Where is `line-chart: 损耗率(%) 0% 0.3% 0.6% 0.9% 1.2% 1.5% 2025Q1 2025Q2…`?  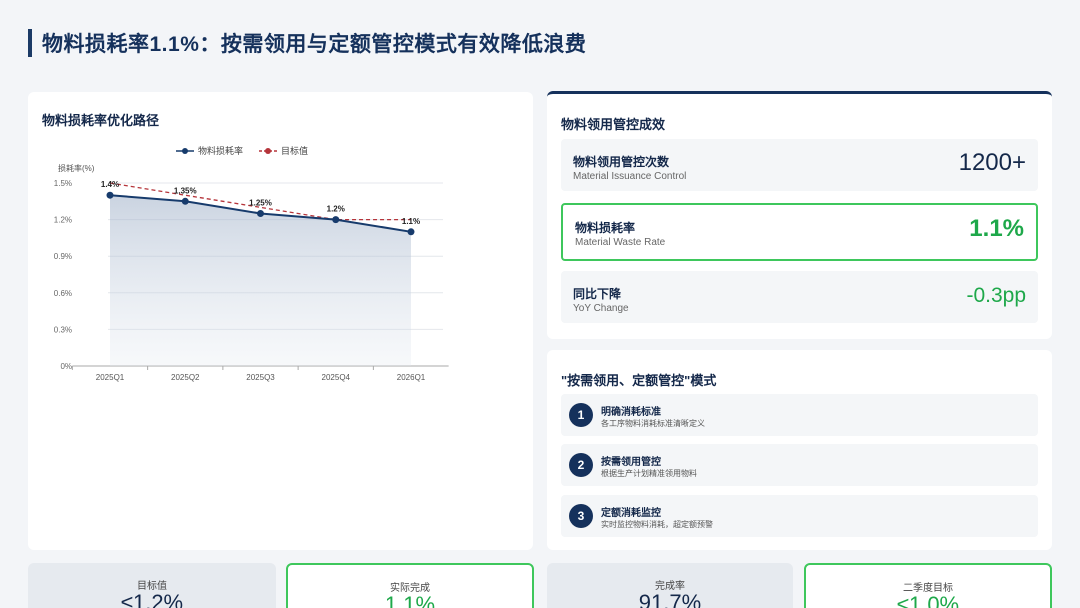 line-chart: 损耗率(%) 0% 0.3% 0.6% 0.9% 1.2% 1.5% 2025Q1 2025Q2… is located at coordinates (251, 272).